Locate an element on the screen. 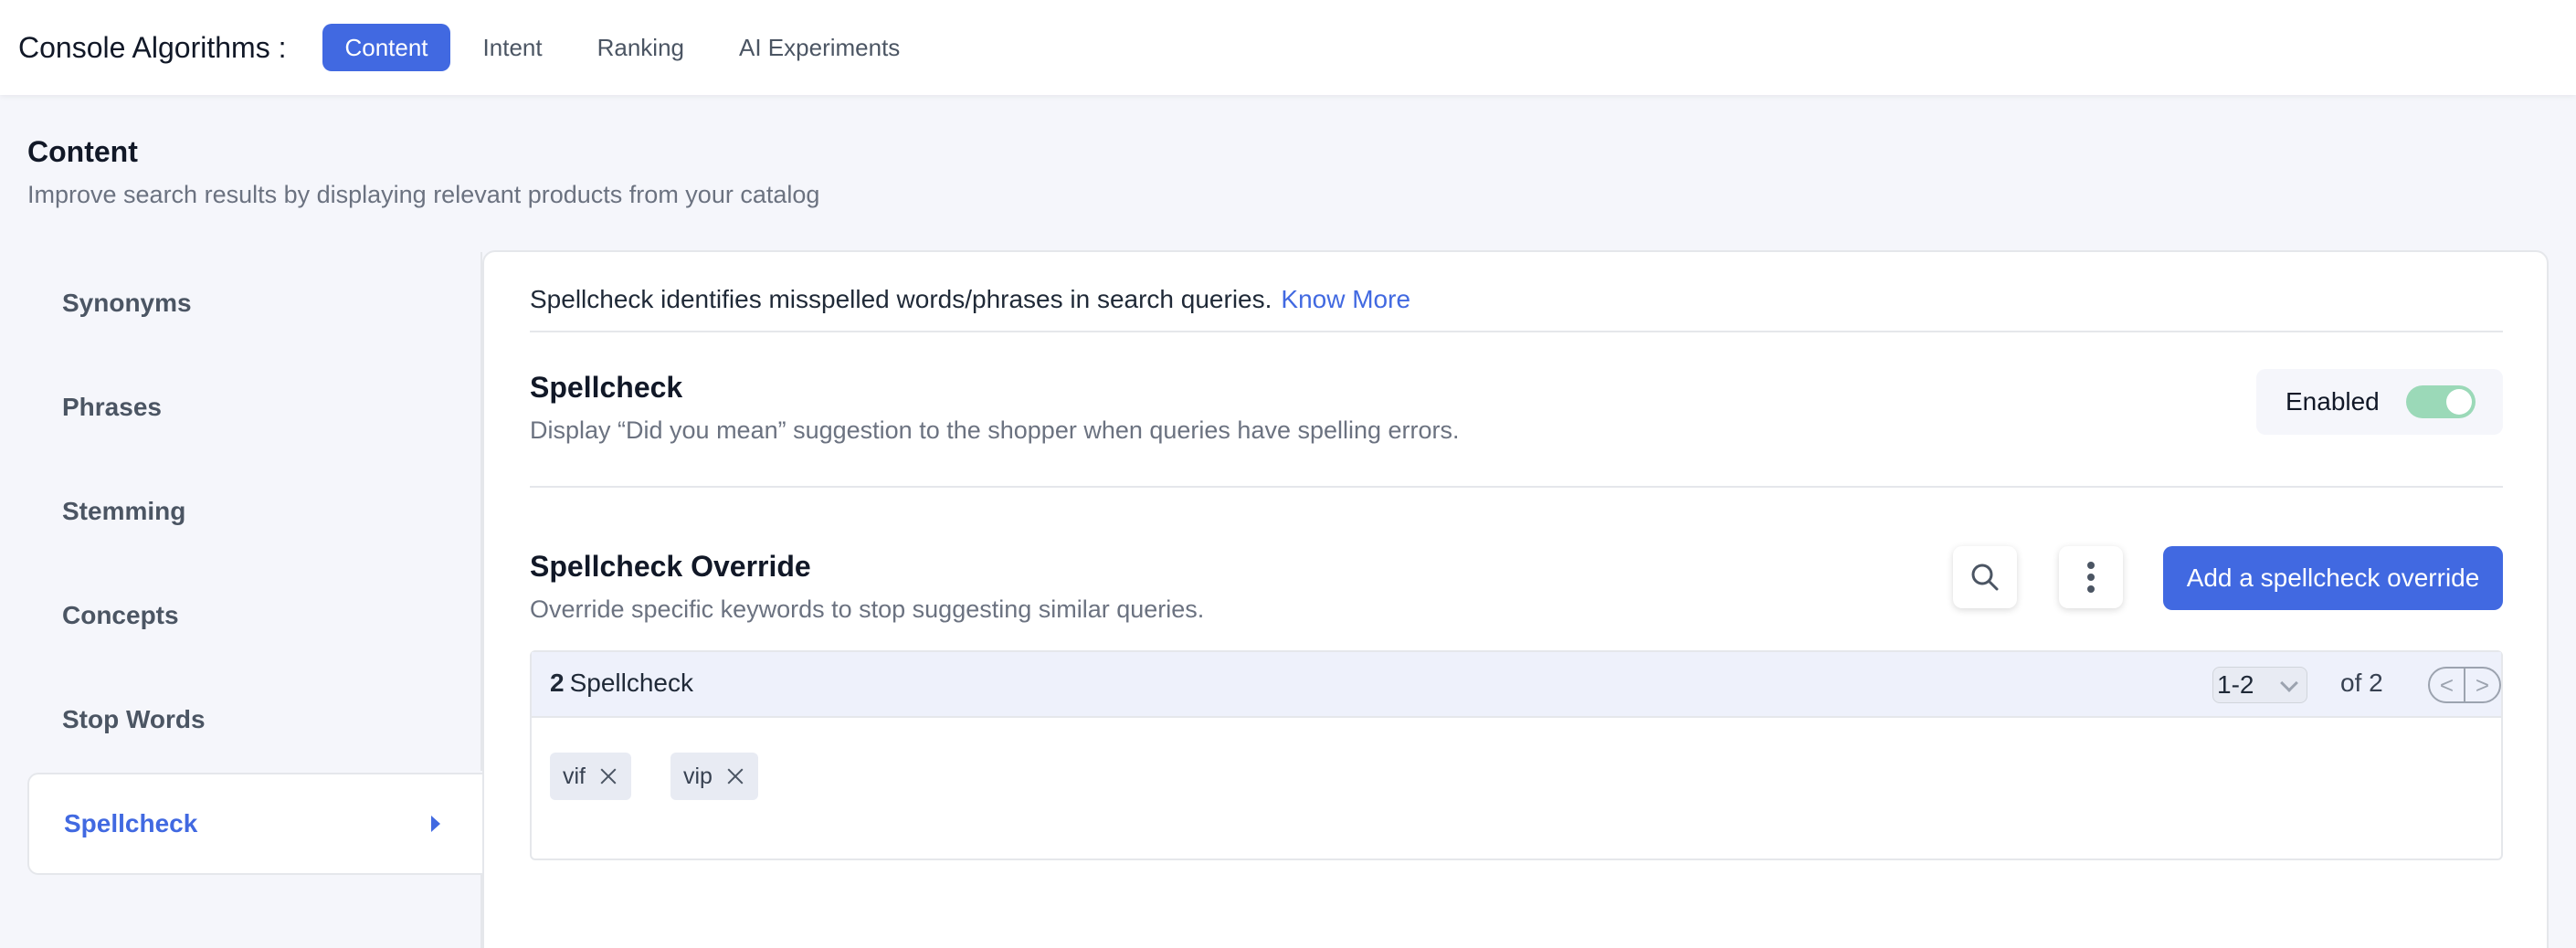 This screenshot has width=2576, height=948. more-options-button is located at coordinates (2091, 577).